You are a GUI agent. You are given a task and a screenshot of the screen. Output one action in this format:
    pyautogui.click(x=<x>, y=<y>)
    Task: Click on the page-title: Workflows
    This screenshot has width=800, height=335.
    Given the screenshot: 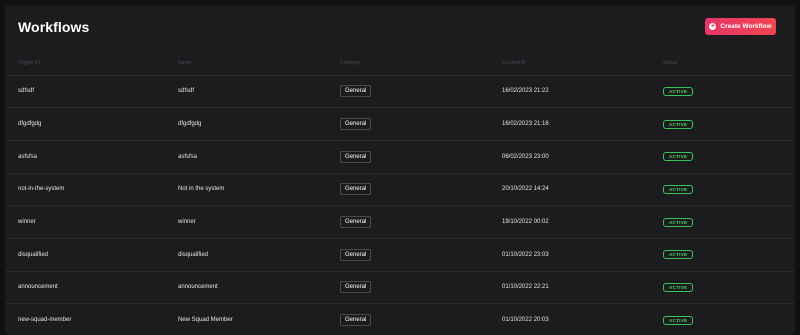 What is the action you would take?
    pyautogui.click(x=54, y=27)
    